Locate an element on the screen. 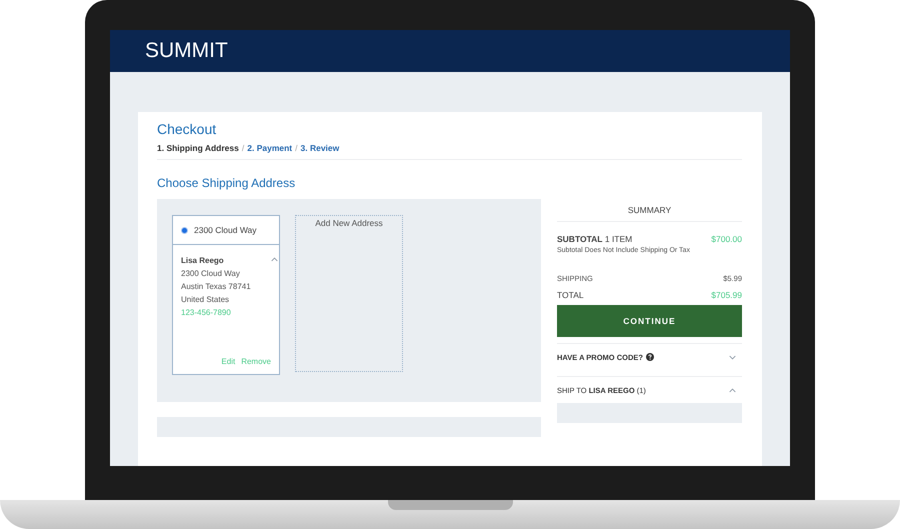  contact-name: Lisa Reego is located at coordinates (203, 261).